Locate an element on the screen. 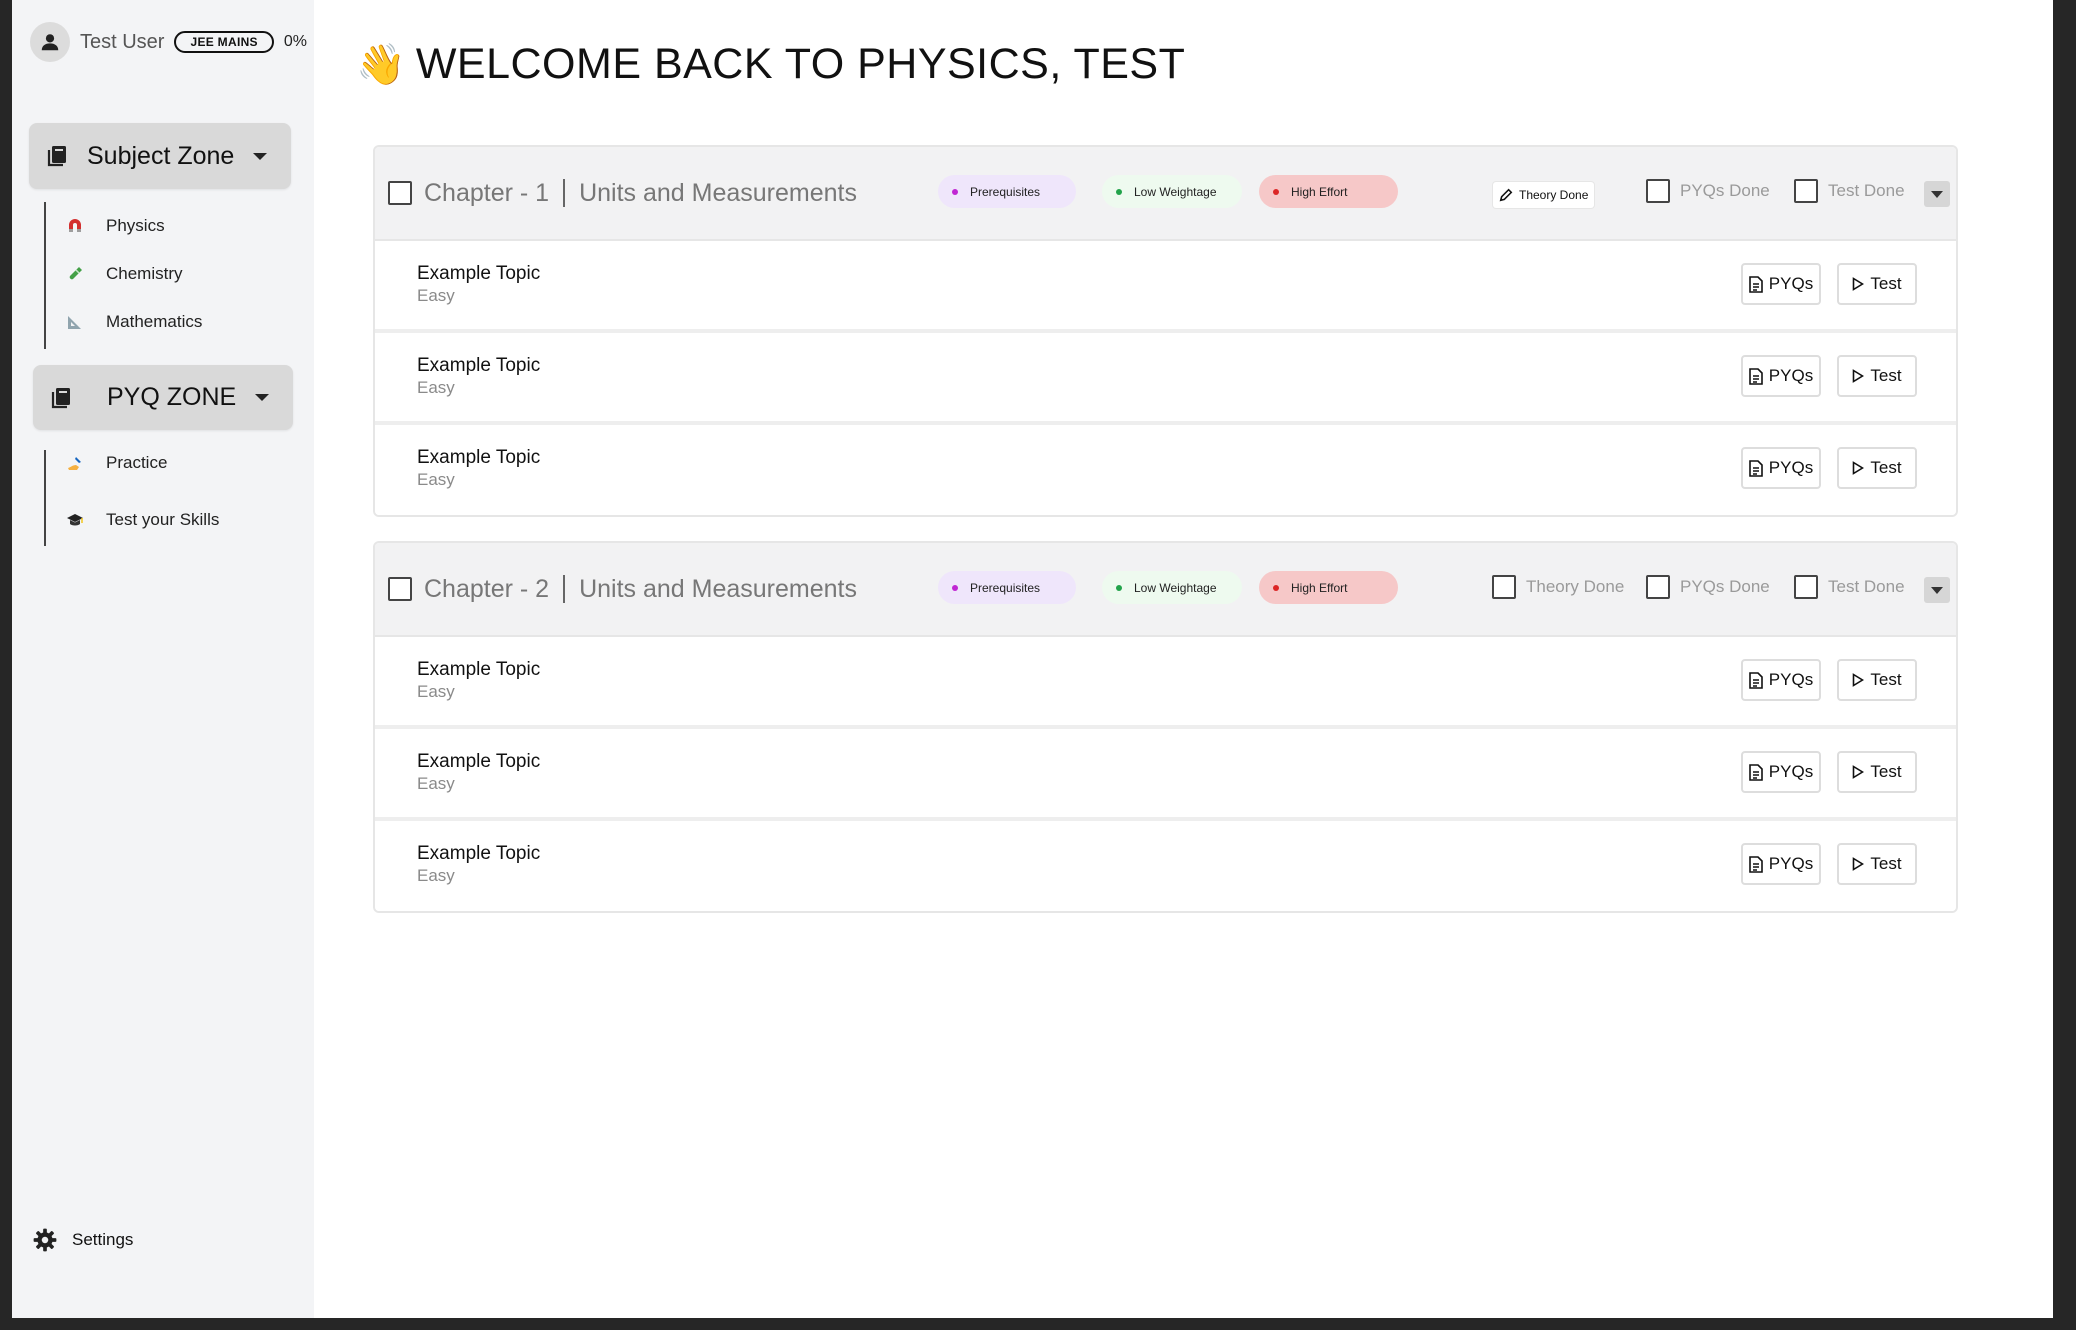 This screenshot has height=1330, width=2076. chapter-number: Chapter - 2 is located at coordinates (487, 588).